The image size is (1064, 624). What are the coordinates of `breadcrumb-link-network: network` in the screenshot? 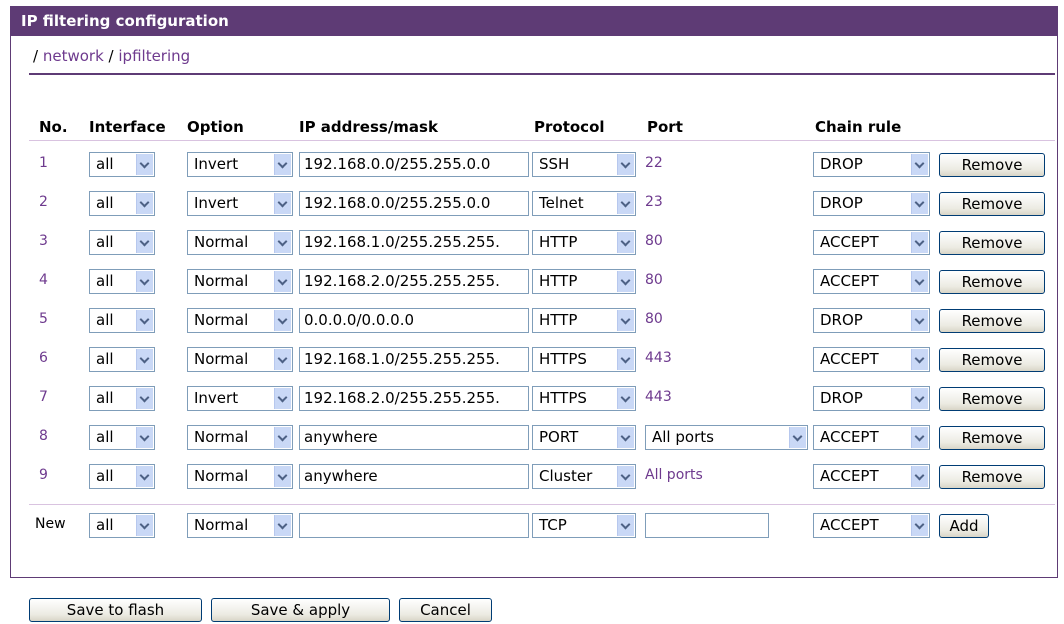 It's located at (73, 56).